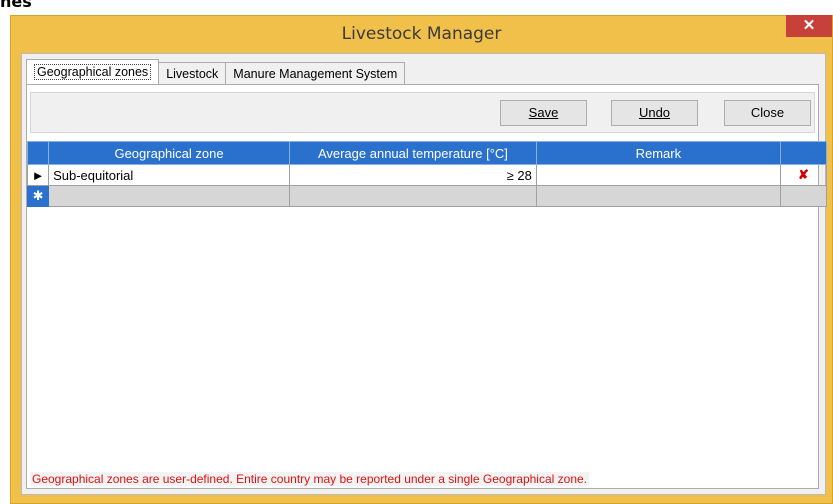  Describe the element at coordinates (169, 196) in the screenshot. I see `new-zone-cell` at that location.